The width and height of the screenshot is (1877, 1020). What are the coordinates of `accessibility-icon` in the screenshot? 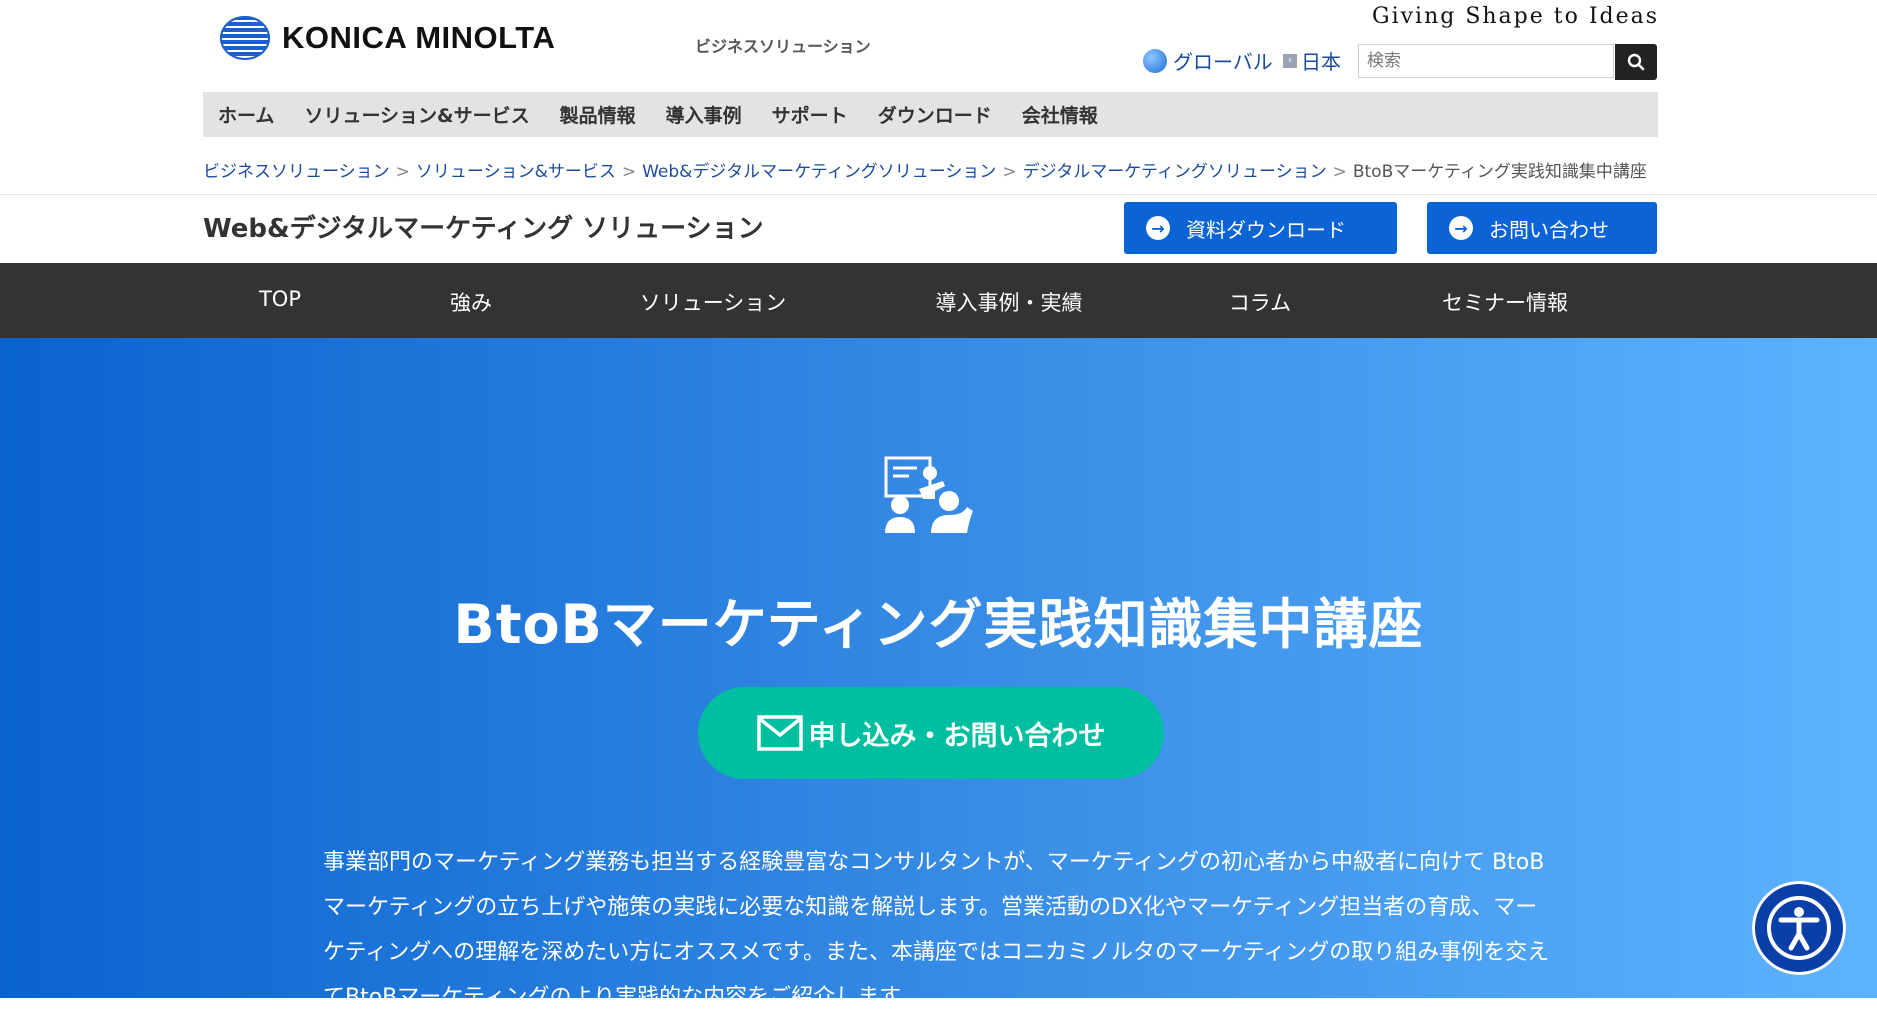 It's located at (1799, 928).